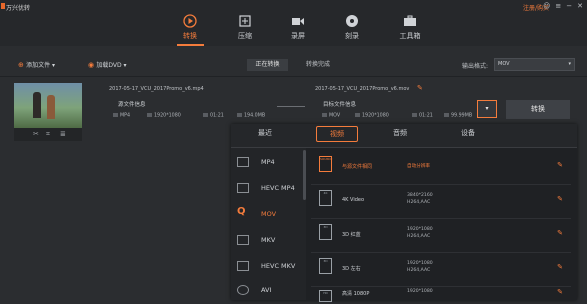  Describe the element at coordinates (48, 134) in the screenshot. I see `crop-icon: ⌗` at that location.